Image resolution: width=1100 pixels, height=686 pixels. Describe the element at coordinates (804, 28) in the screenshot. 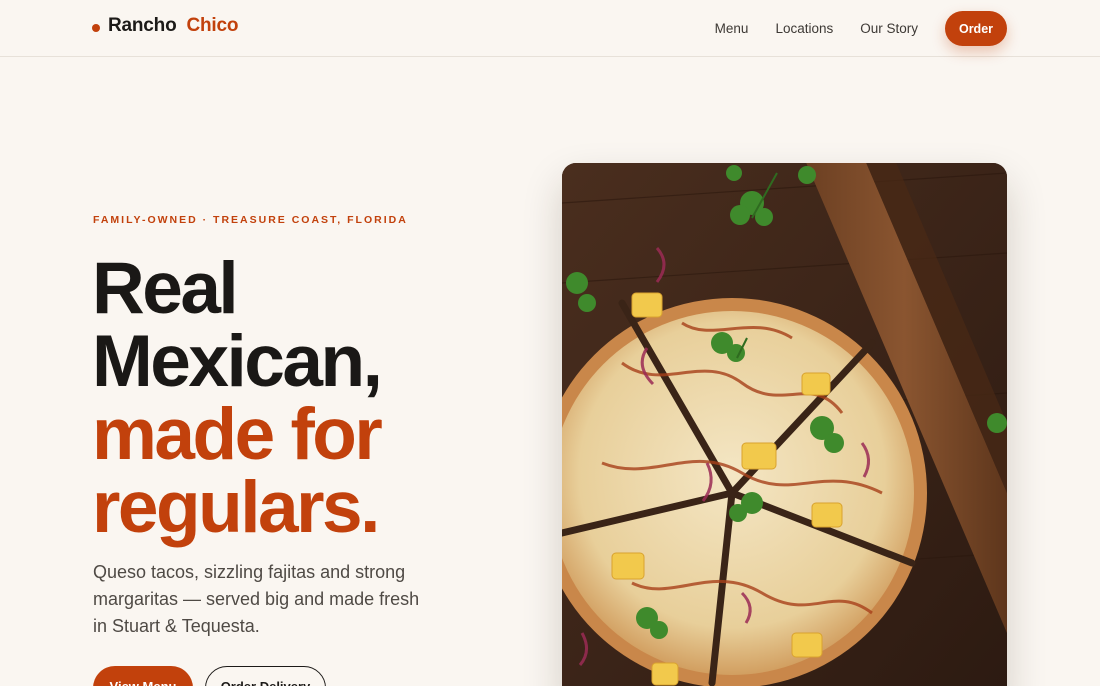

I see `nav-link-locations: Locations` at that location.